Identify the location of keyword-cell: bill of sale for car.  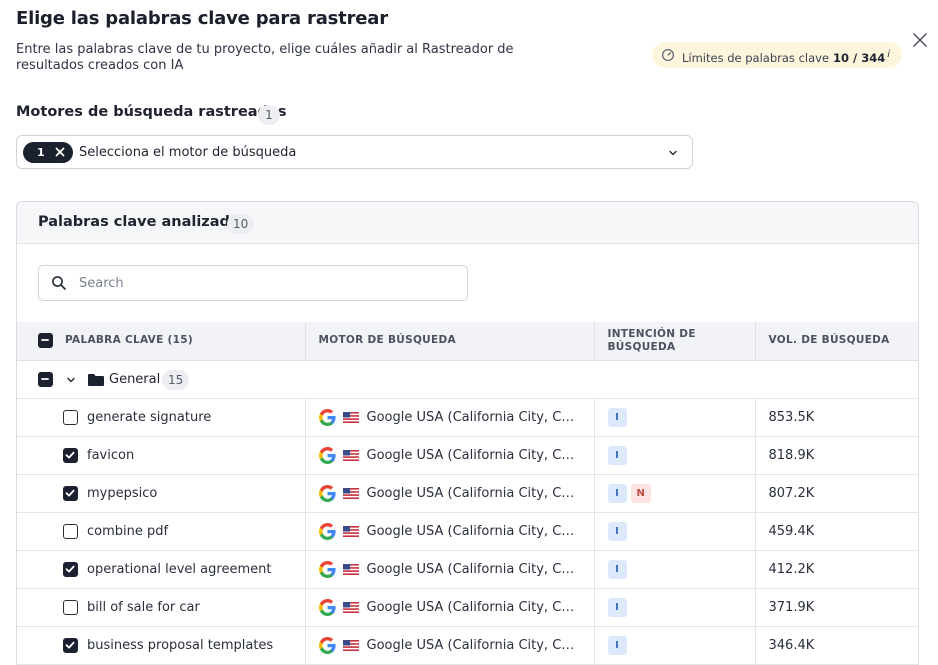
(161, 607).